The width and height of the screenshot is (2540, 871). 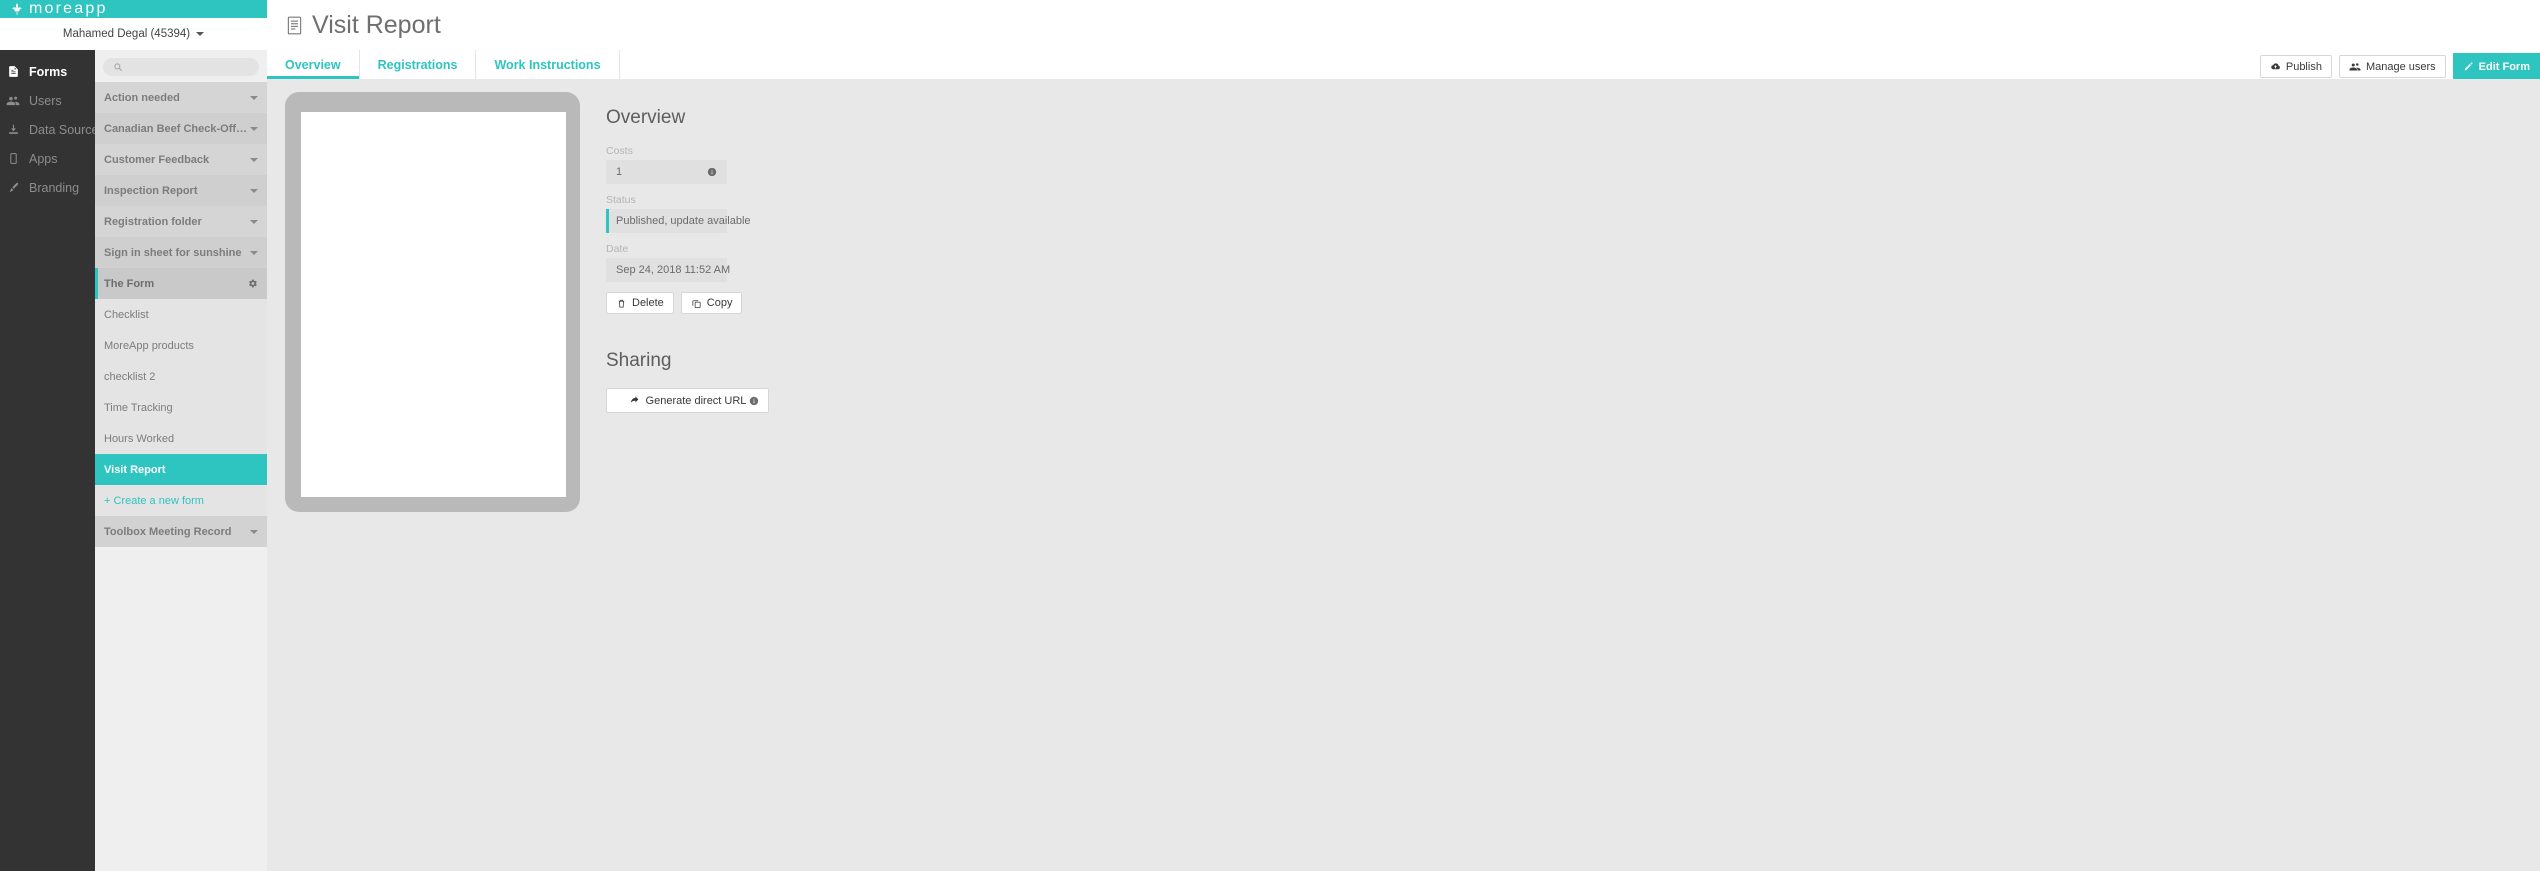 I want to click on status-label: Status, so click(x=621, y=200).